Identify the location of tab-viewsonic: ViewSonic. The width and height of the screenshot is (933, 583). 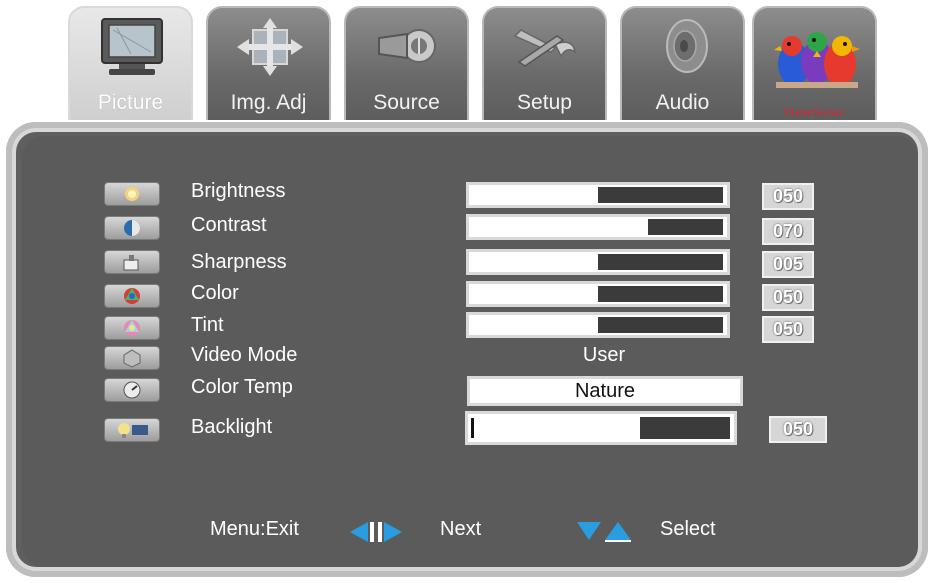
(814, 63).